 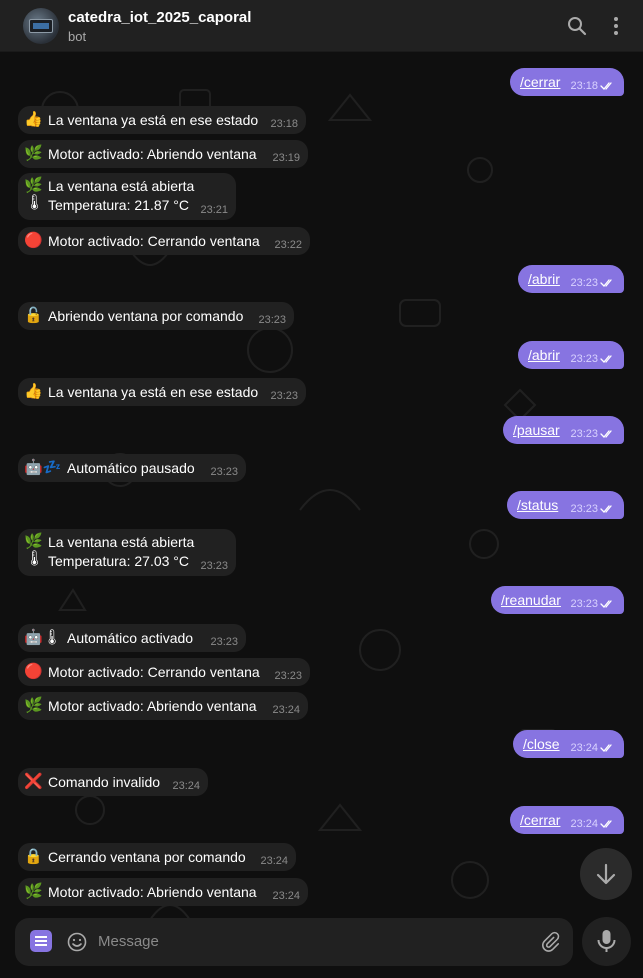 What do you see at coordinates (288, 245) in the screenshot?
I see `message-timestamp: 23:22` at bounding box center [288, 245].